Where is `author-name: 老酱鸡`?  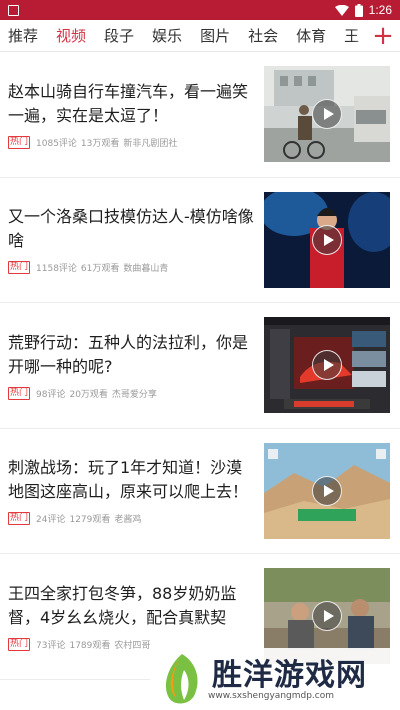 author-name: 老酱鸡 is located at coordinates (127, 518).